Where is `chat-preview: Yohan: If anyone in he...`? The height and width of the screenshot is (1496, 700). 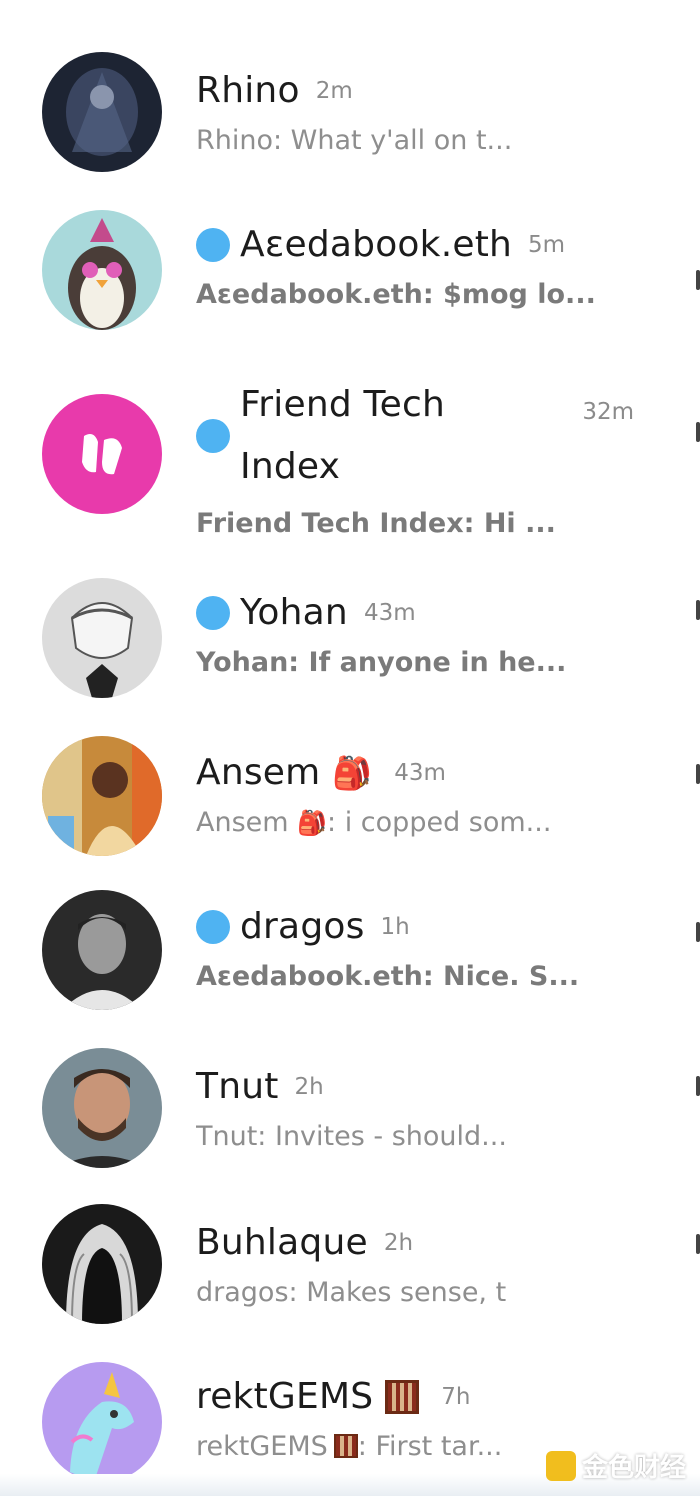 chat-preview: Yohan: If anyone in he... is located at coordinates (381, 662).